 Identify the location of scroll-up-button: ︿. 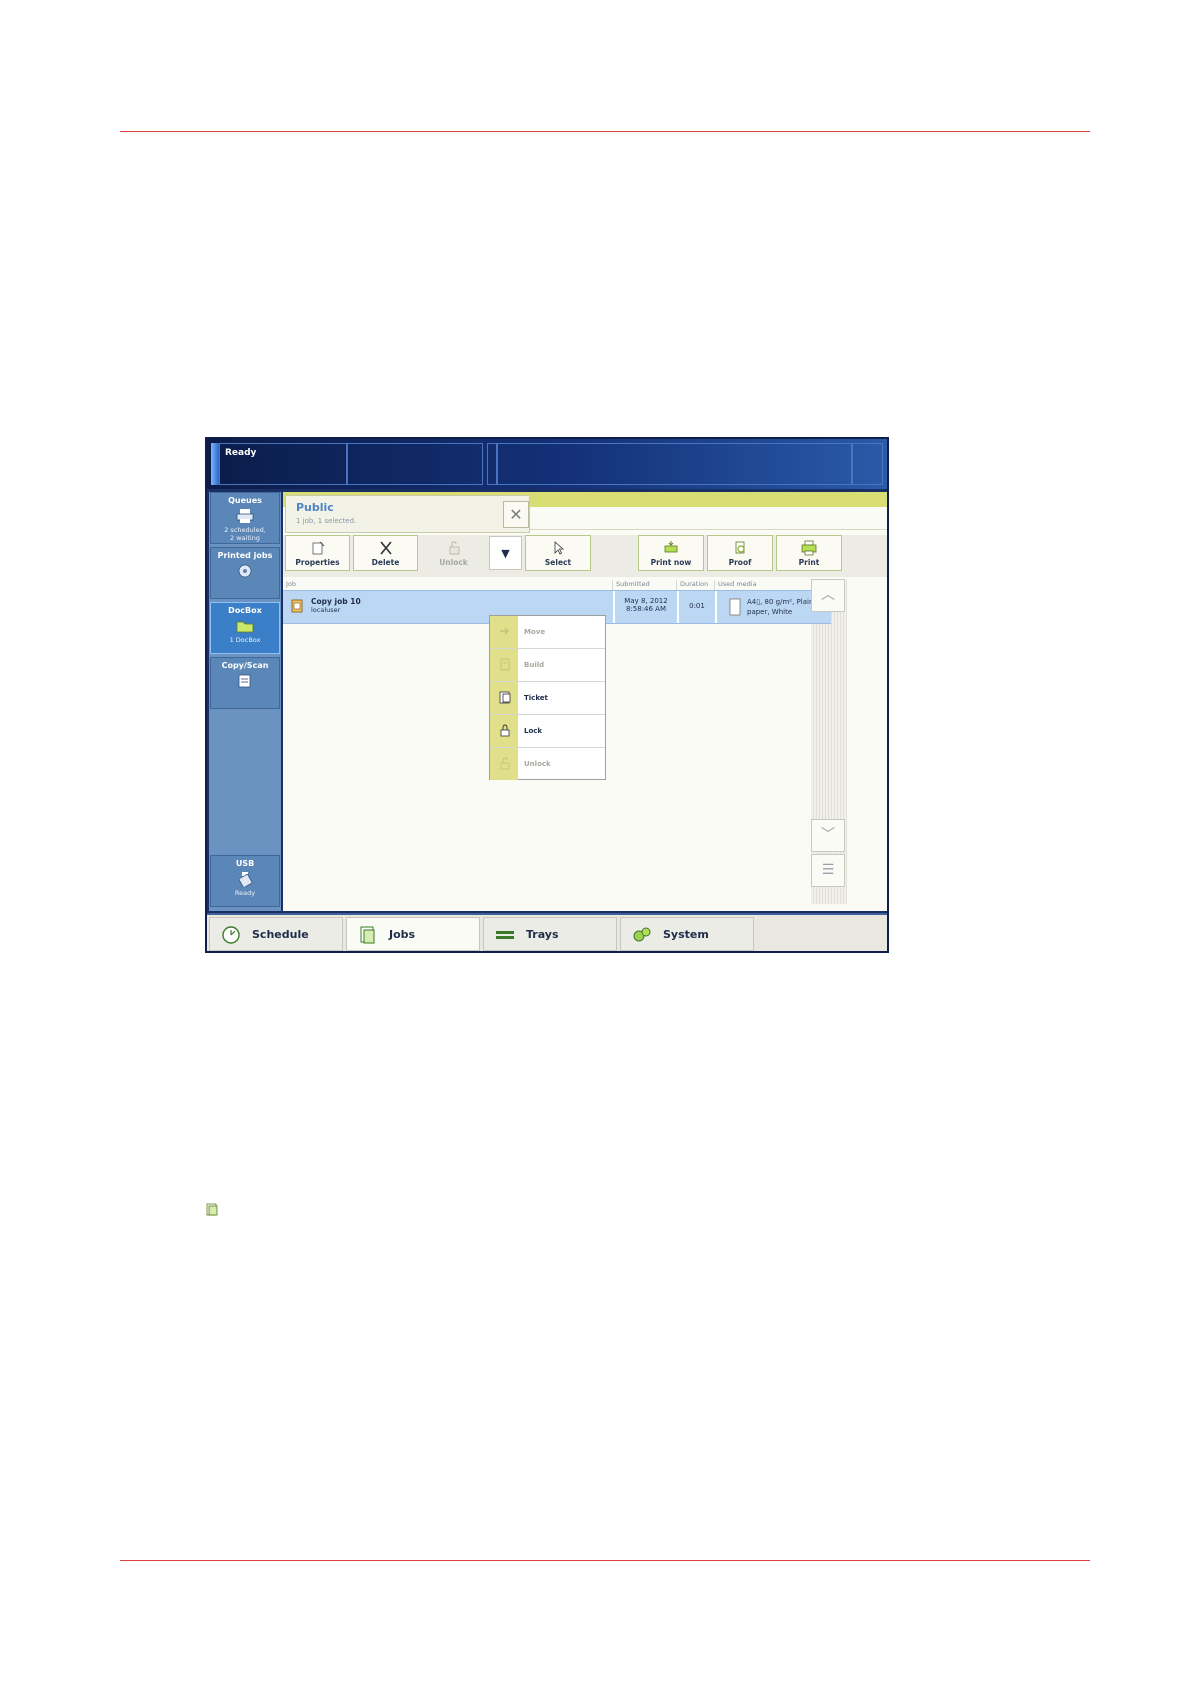
(828, 595).